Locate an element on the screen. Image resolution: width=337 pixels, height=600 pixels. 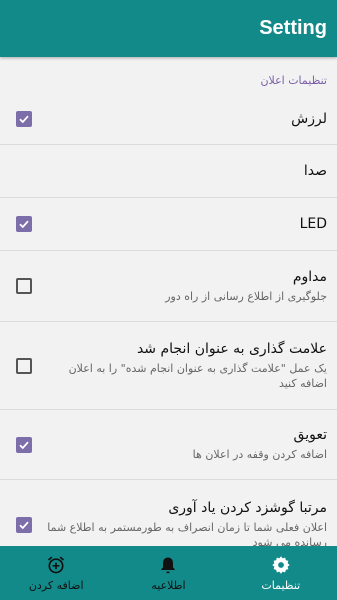
gear-icon is located at coordinates (281, 564).